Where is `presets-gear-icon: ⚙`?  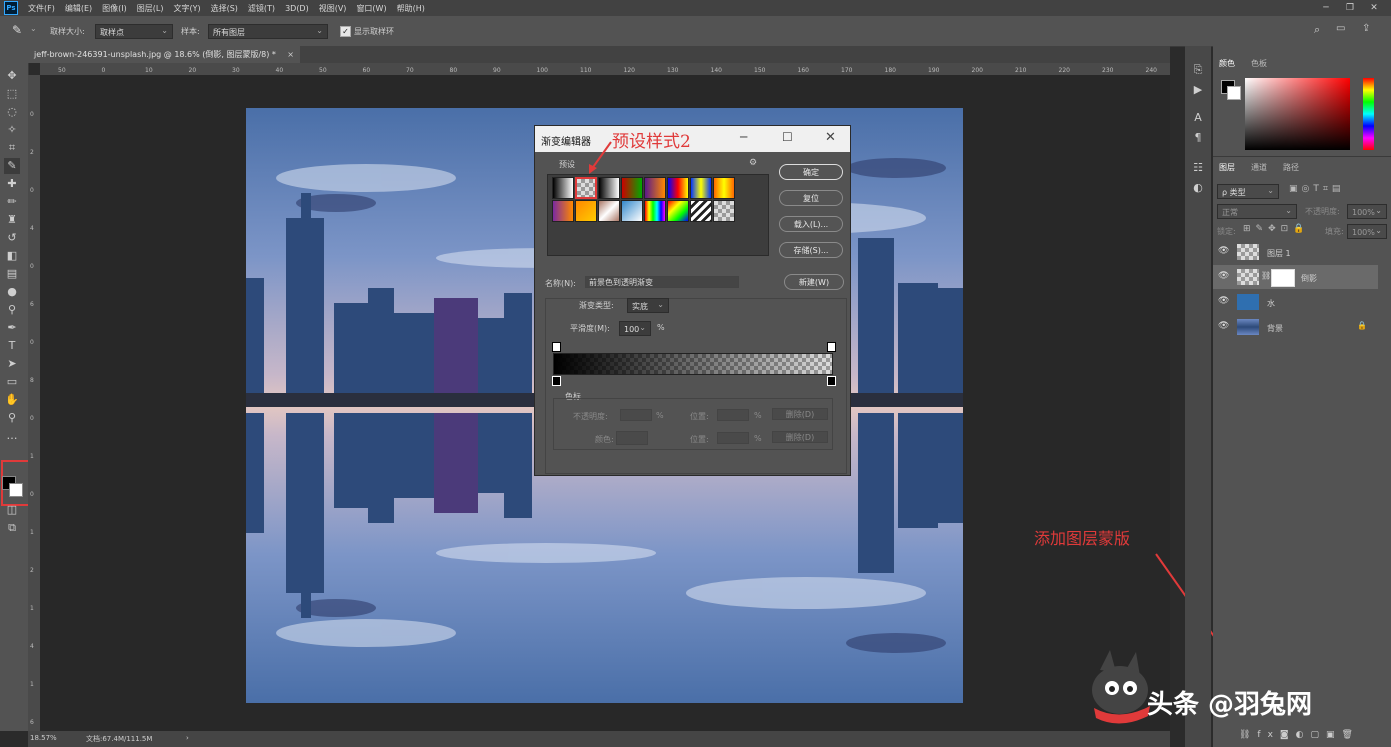
presets-gear-icon: ⚙ is located at coordinates (753, 163).